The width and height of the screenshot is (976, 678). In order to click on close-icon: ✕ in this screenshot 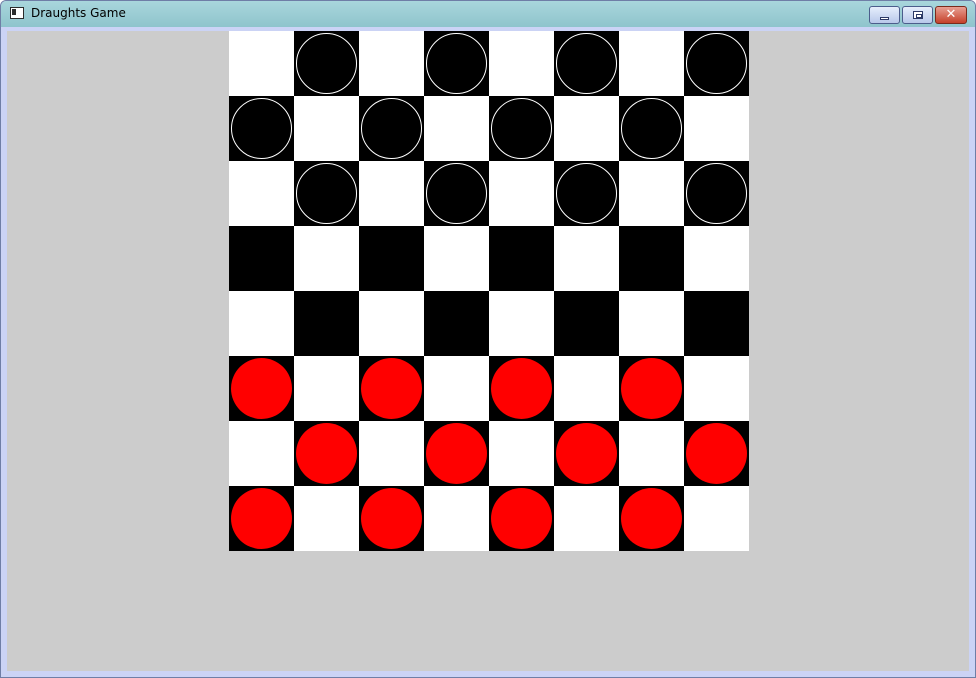, I will do `click(951, 14)`.